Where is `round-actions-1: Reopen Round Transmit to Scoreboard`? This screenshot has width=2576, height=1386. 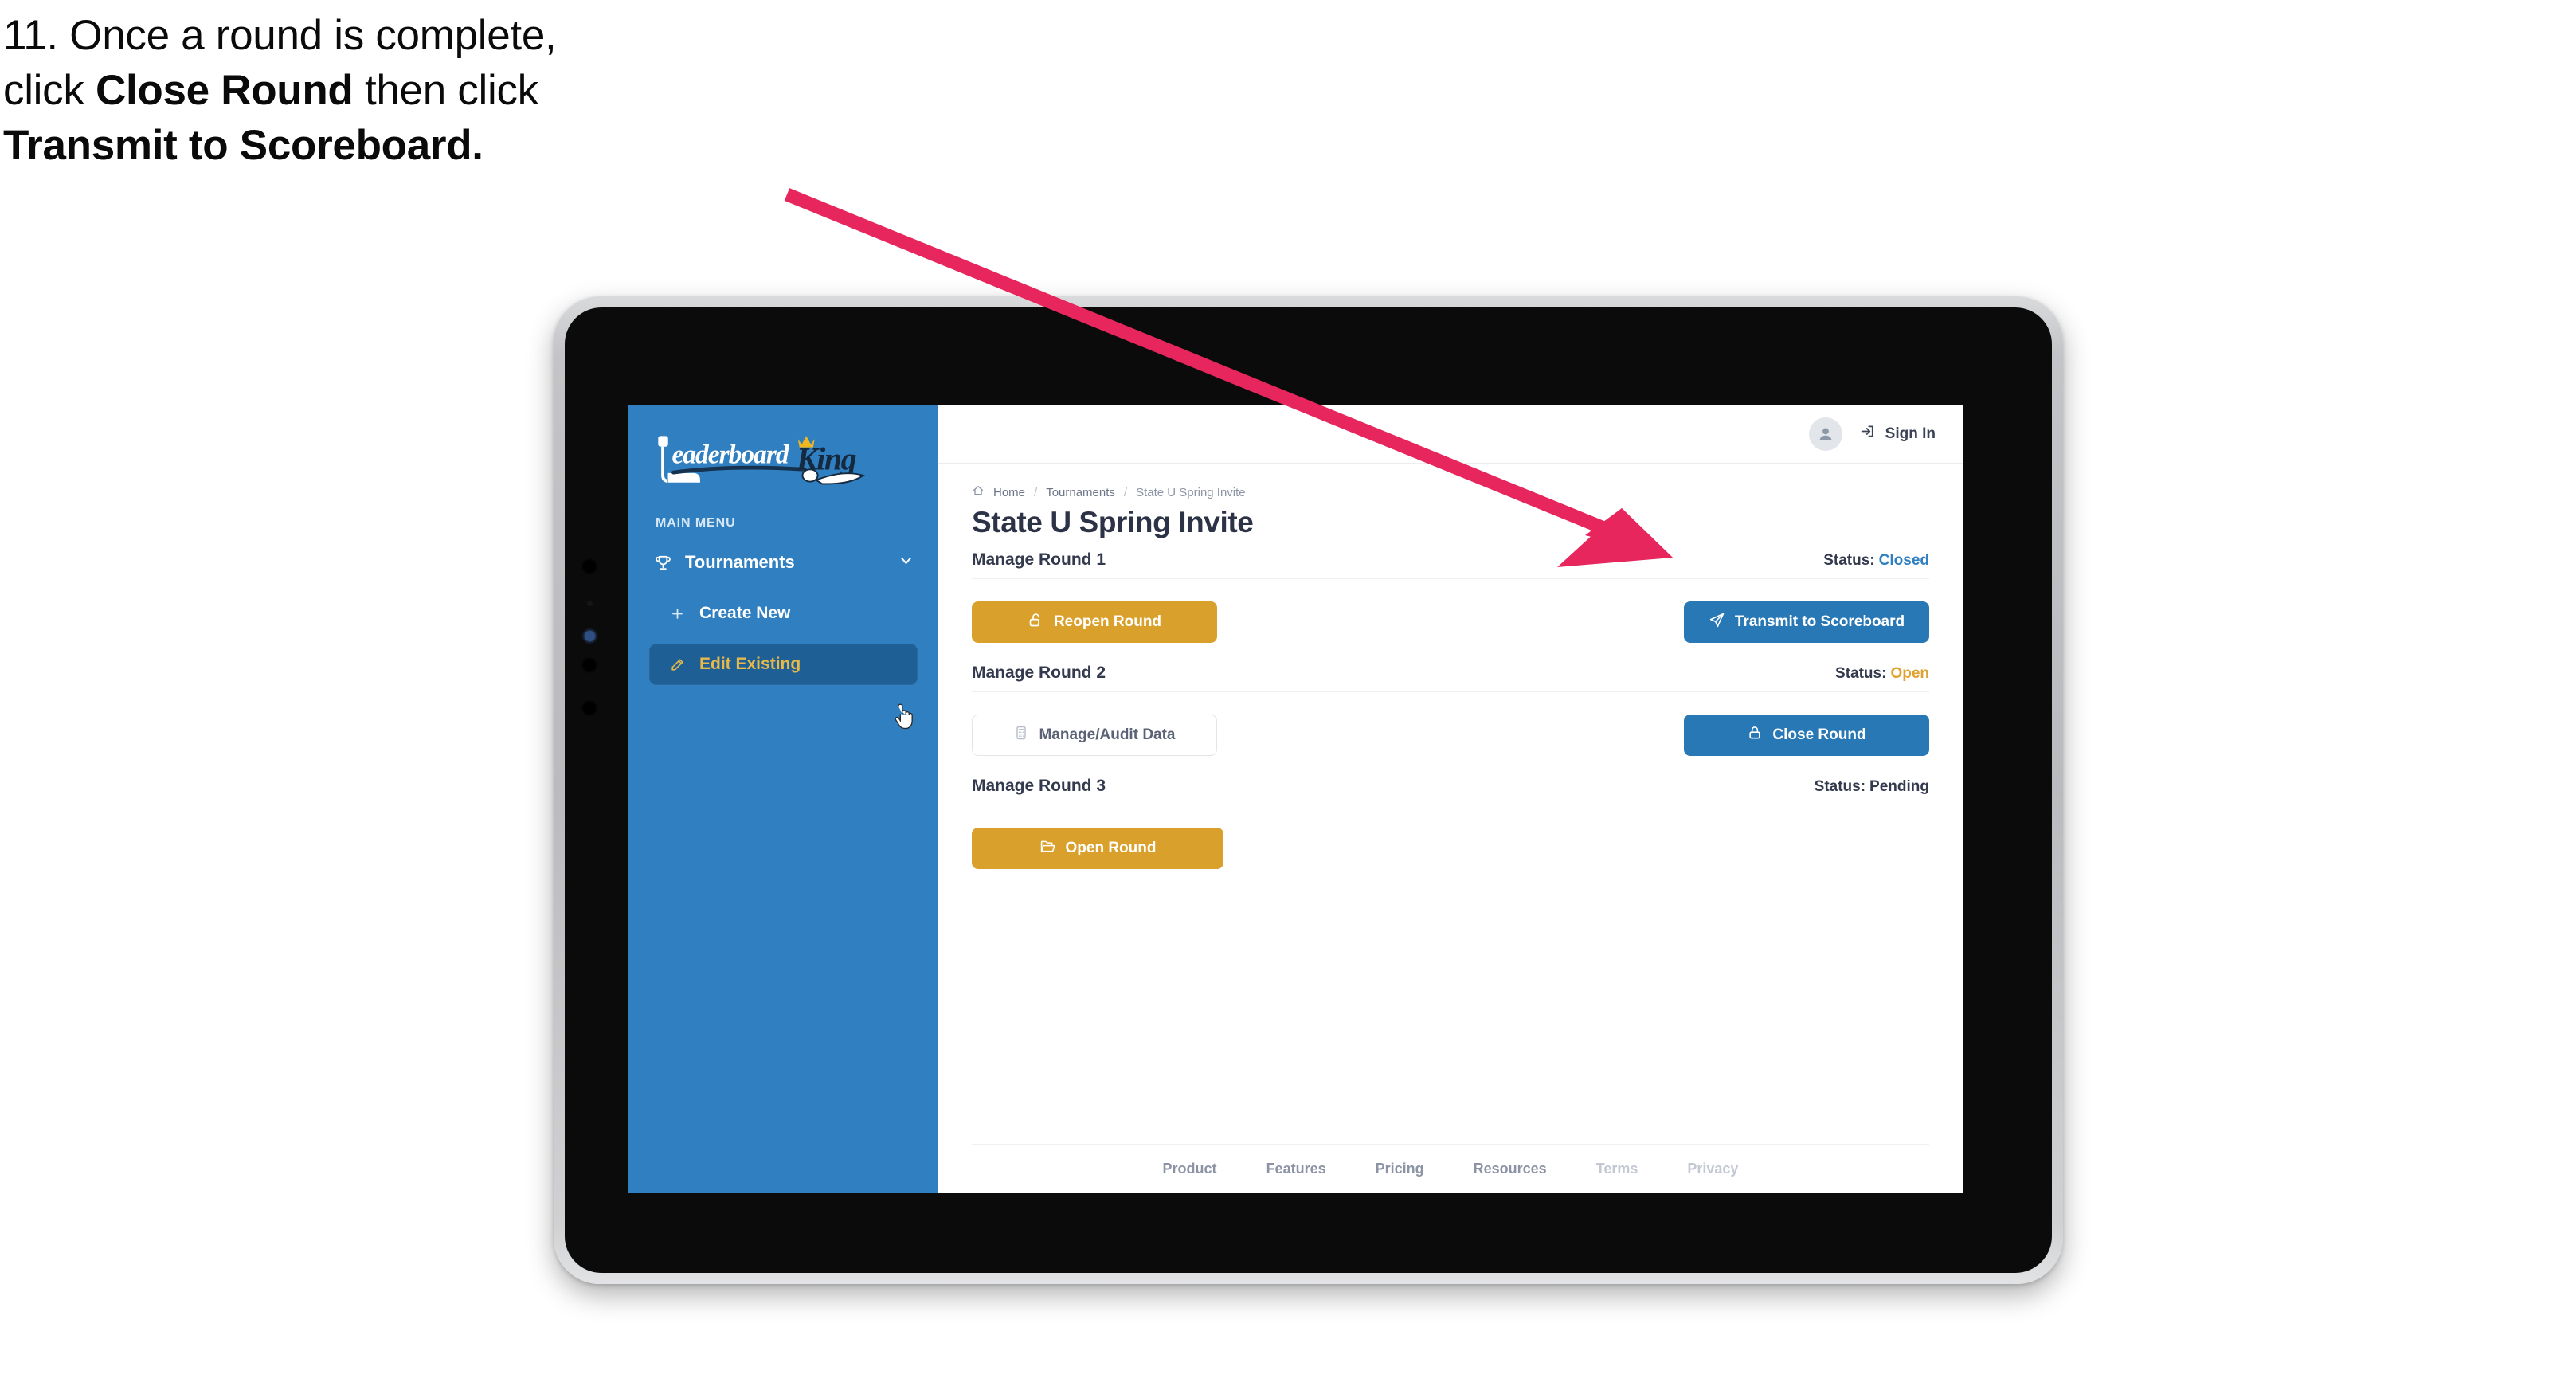
round-actions-1: Reopen Round Transmit to Scoreboard is located at coordinates (1450, 615).